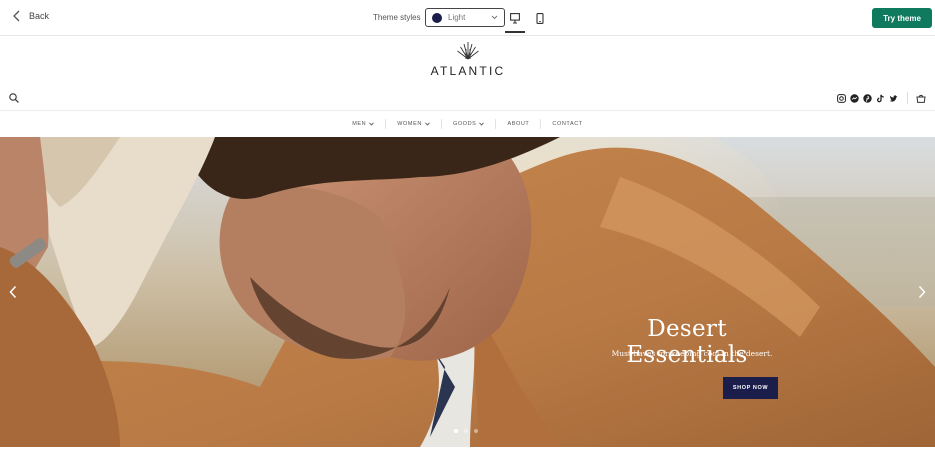 The height and width of the screenshot is (456, 935). I want to click on main-navigation: MEN WOMEN GOODS ABOUT CONTACT, so click(467, 124).